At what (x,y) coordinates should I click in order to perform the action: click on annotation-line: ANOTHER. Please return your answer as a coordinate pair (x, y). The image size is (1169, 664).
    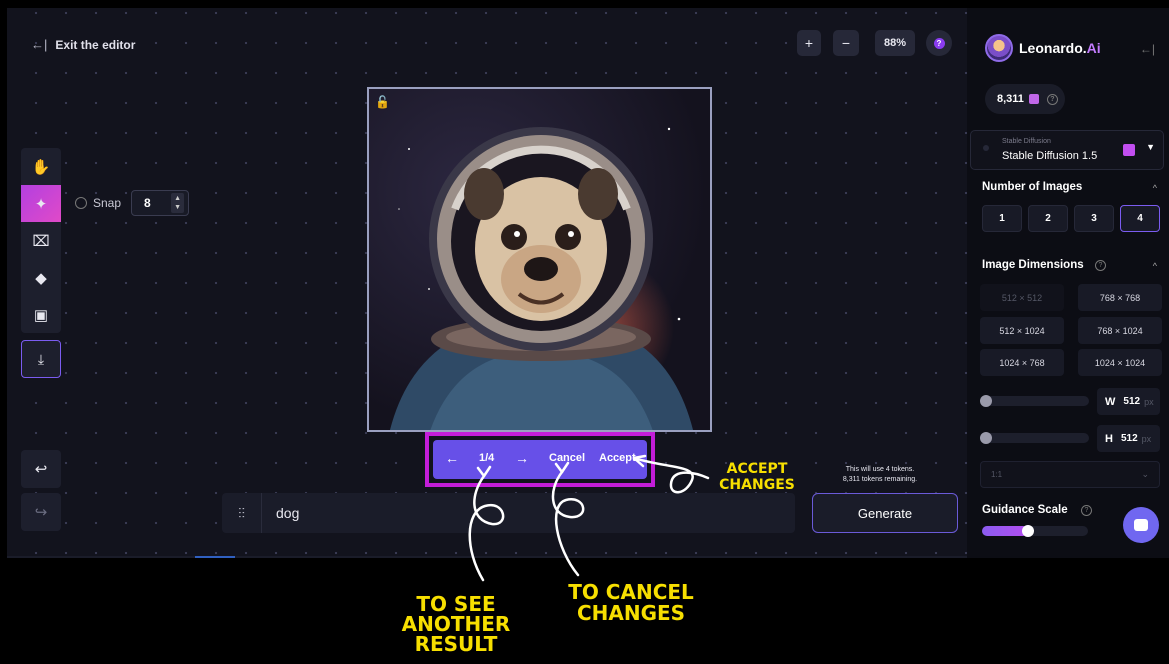
    Looking at the image, I should click on (456, 624).